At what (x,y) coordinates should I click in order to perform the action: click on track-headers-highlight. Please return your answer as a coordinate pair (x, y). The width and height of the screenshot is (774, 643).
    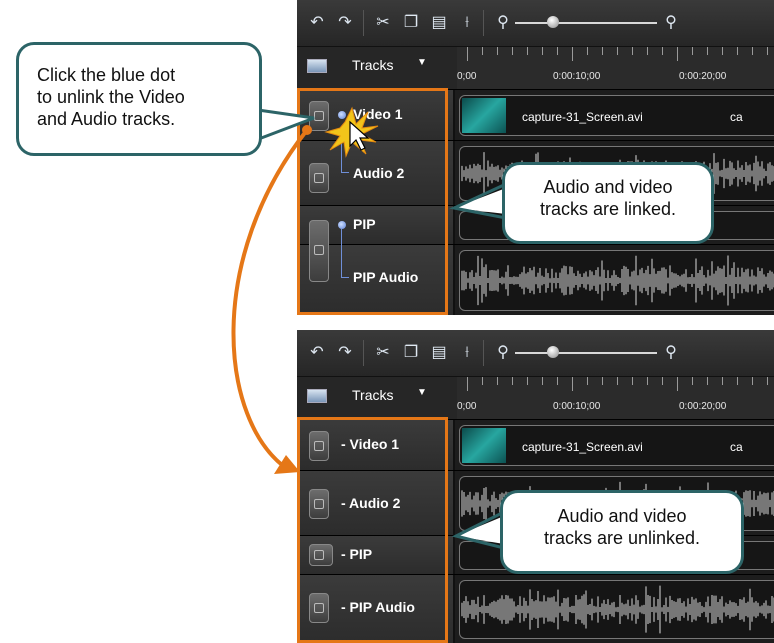
    Looking at the image, I should click on (372, 530).